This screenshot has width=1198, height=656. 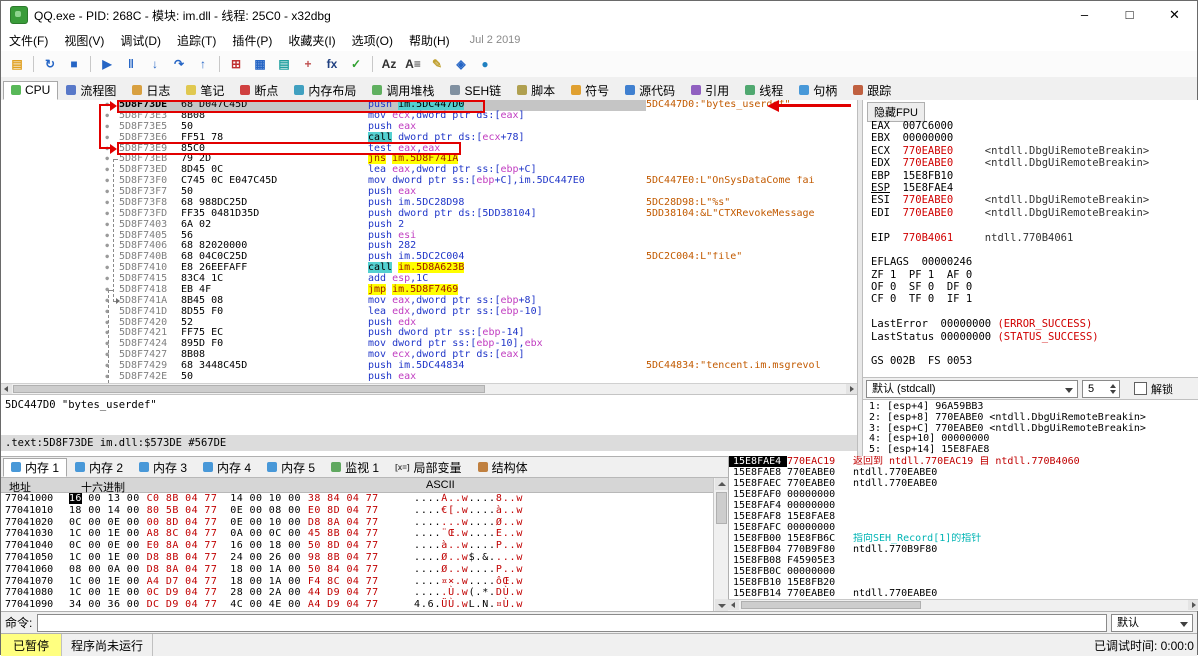 What do you see at coordinates (260, 64) in the screenshot?
I see `memory-map-icon: ▦` at bounding box center [260, 64].